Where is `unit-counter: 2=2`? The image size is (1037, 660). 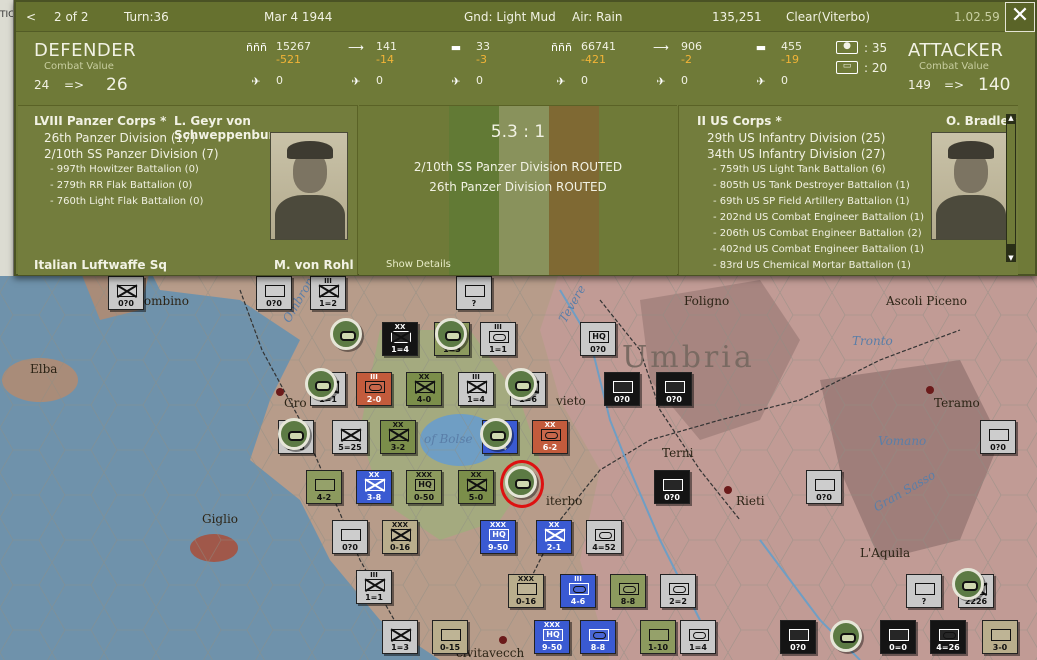 unit-counter: 2=2 is located at coordinates (678, 591).